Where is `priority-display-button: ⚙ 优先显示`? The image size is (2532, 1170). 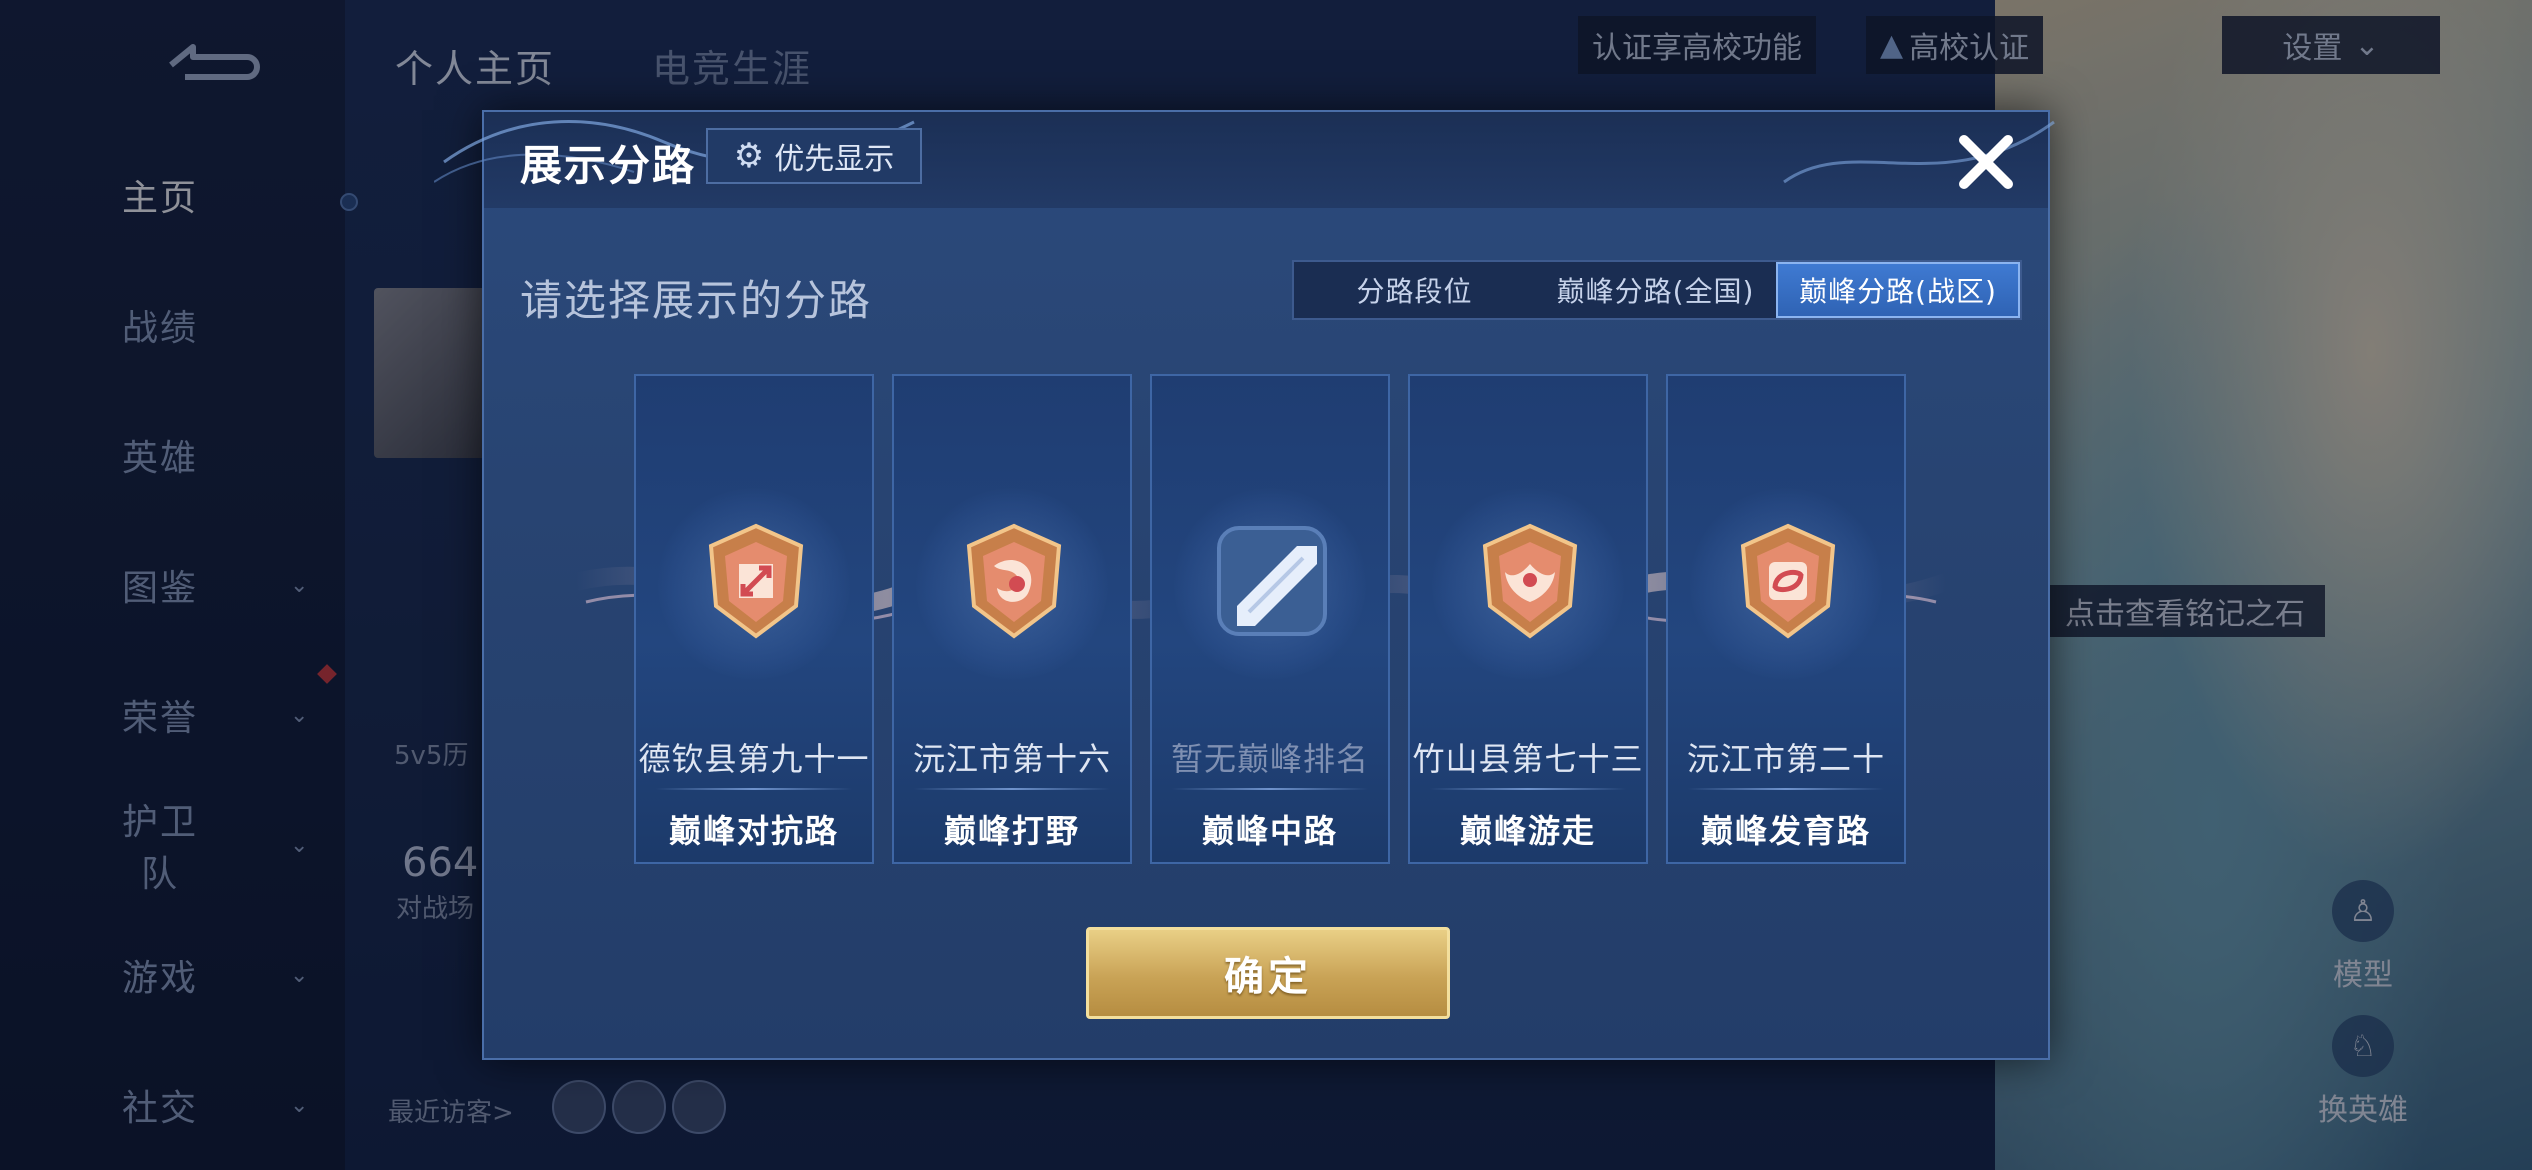 priority-display-button: ⚙ 优先显示 is located at coordinates (814, 156).